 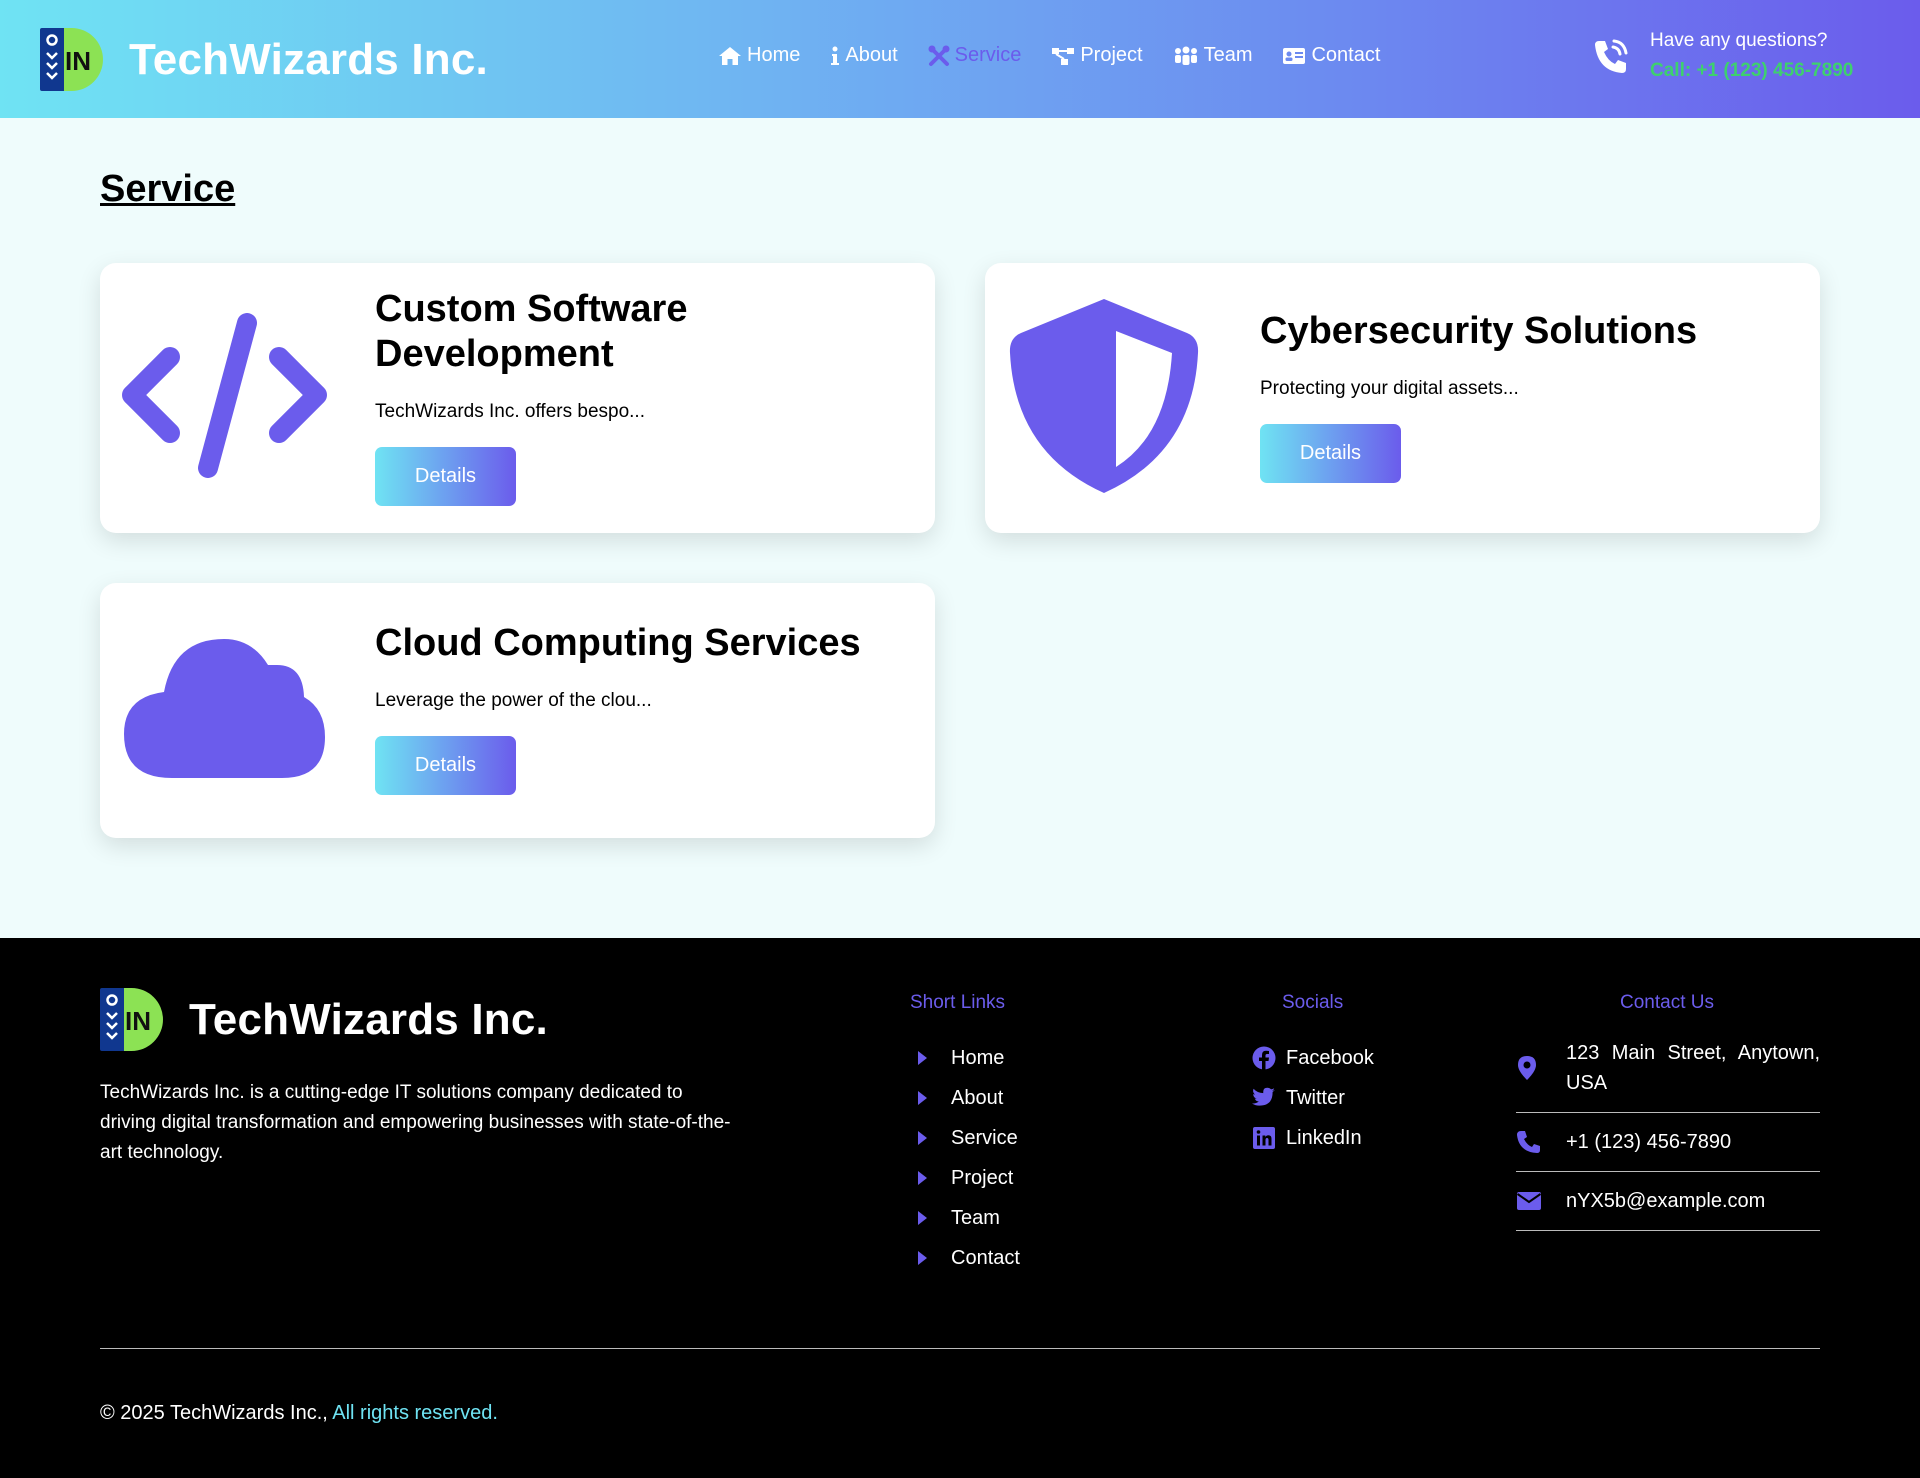 What do you see at coordinates (1294, 55) in the screenshot?
I see `contact-card-icon` at bounding box center [1294, 55].